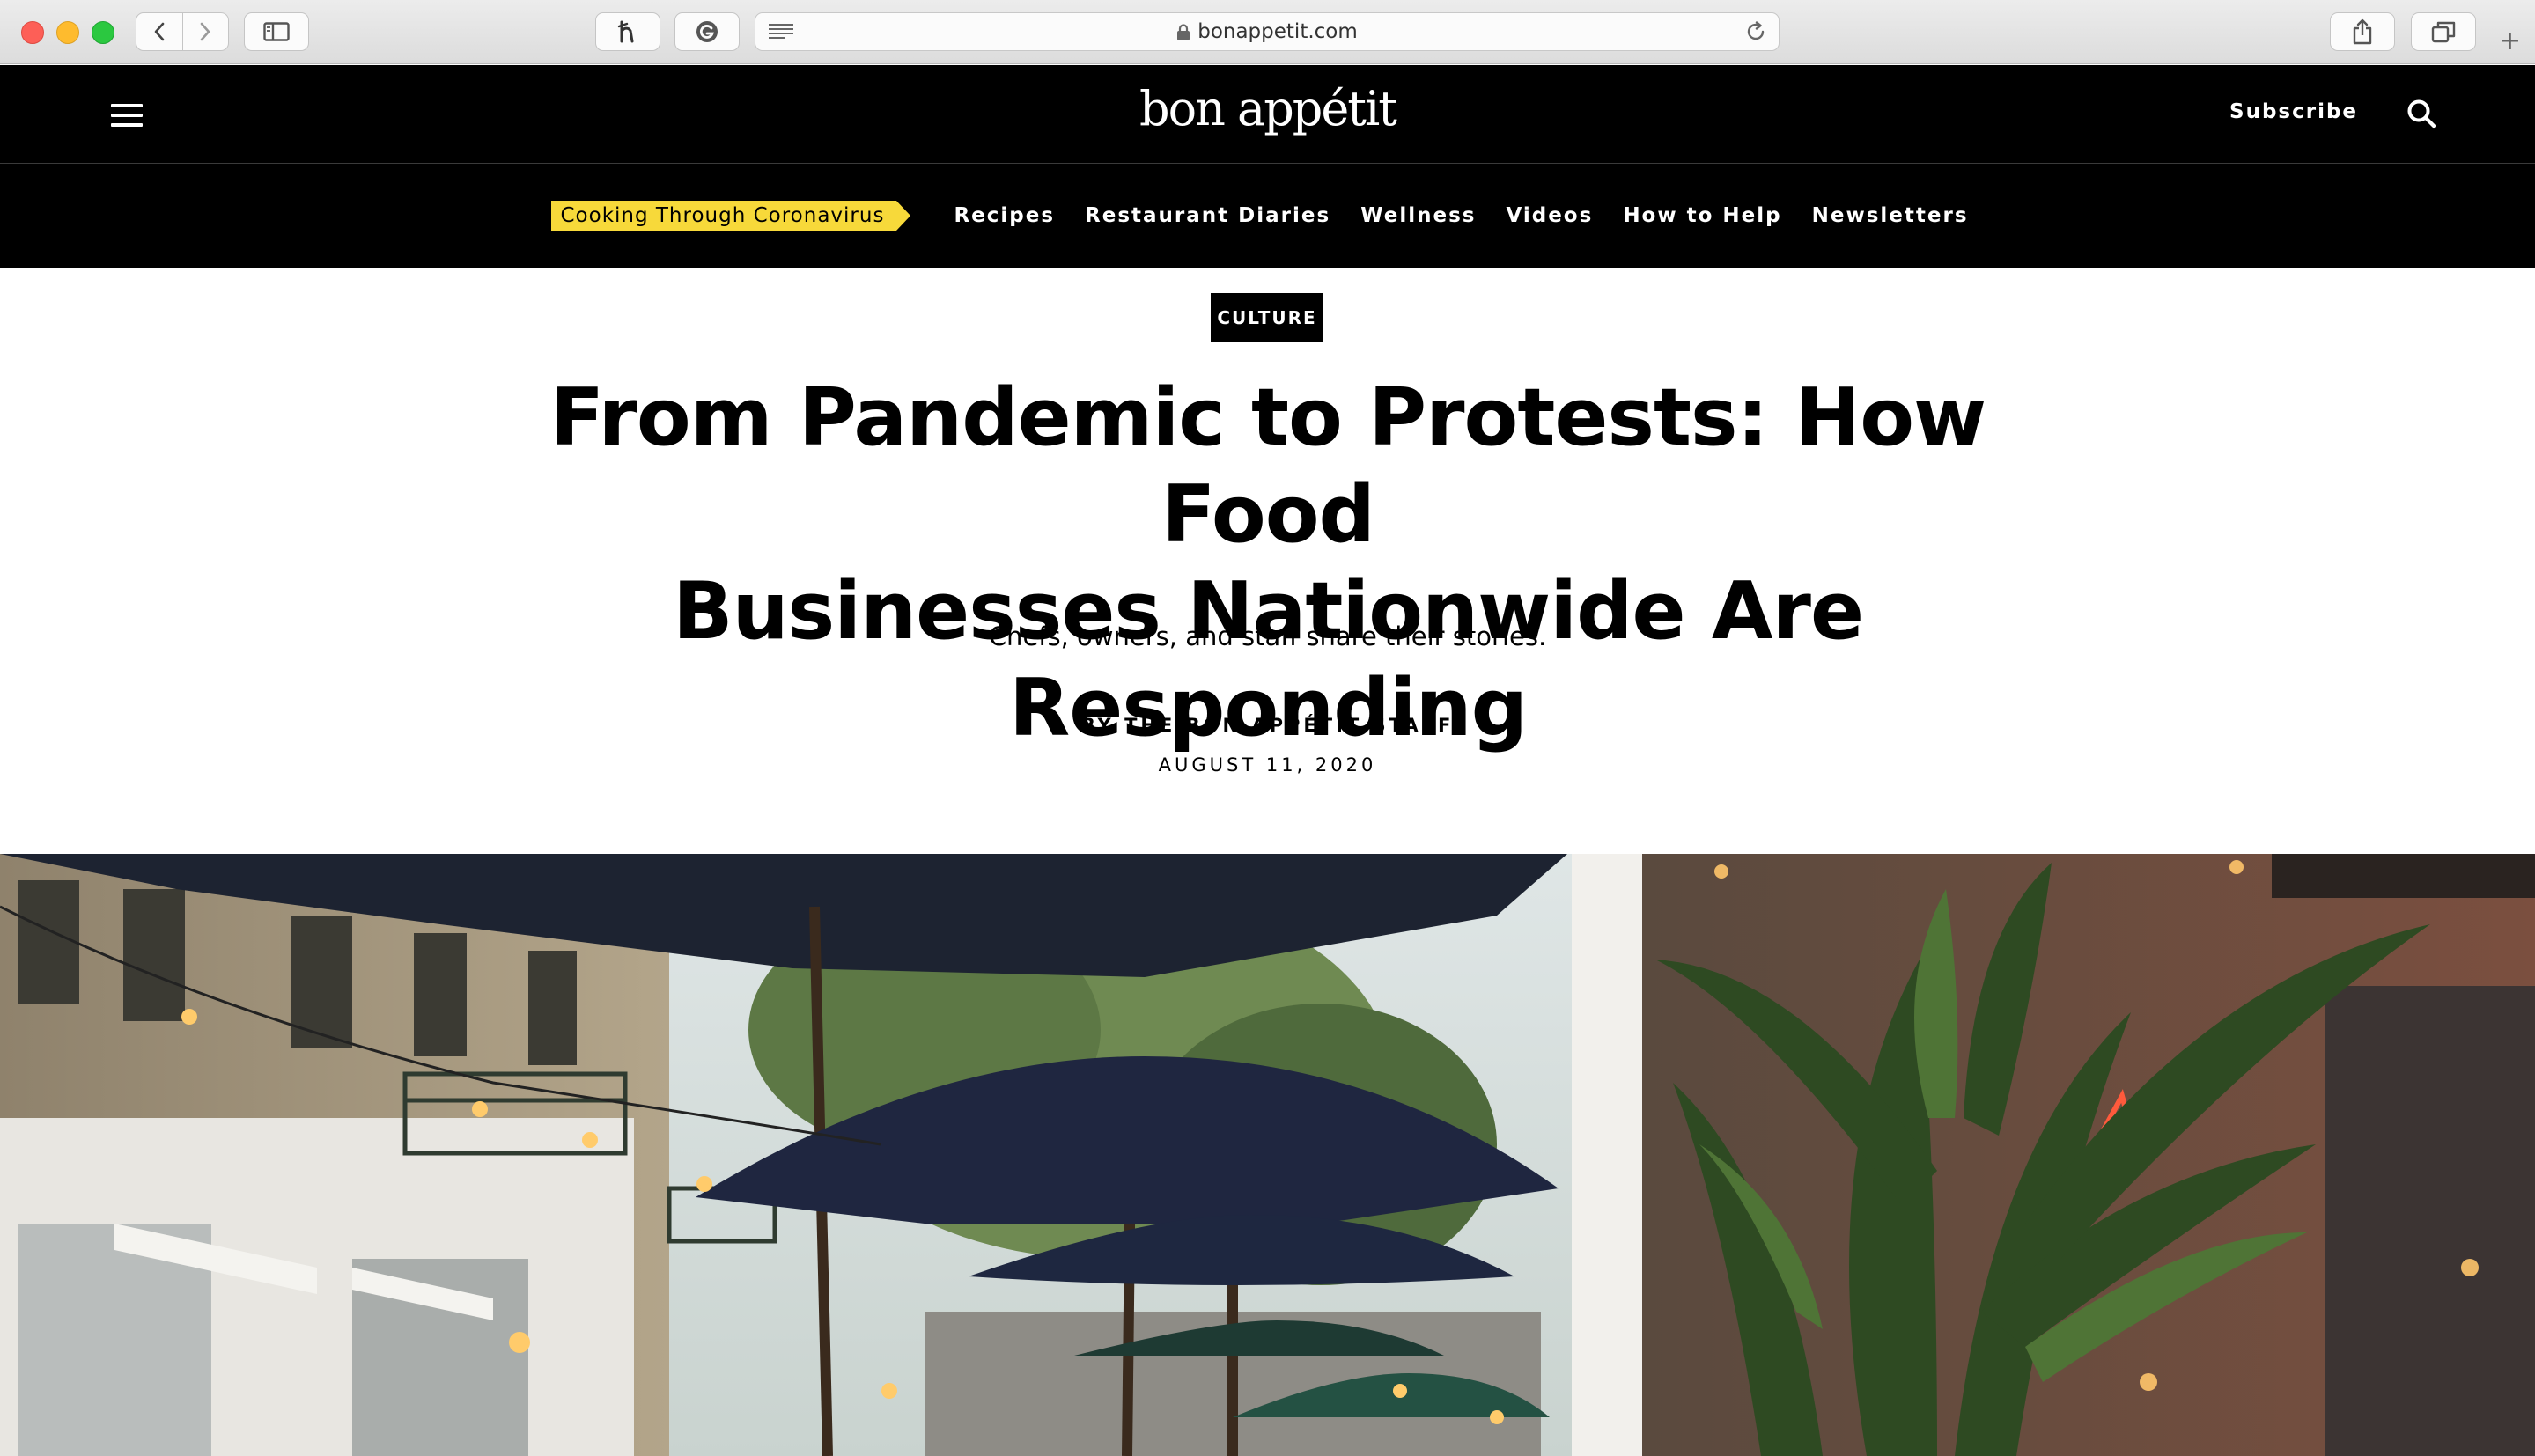 The image size is (2535, 1456). Describe the element at coordinates (1267, 466) in the screenshot. I see `headline-line-1: From Pandemic to Protests: How Food` at that location.